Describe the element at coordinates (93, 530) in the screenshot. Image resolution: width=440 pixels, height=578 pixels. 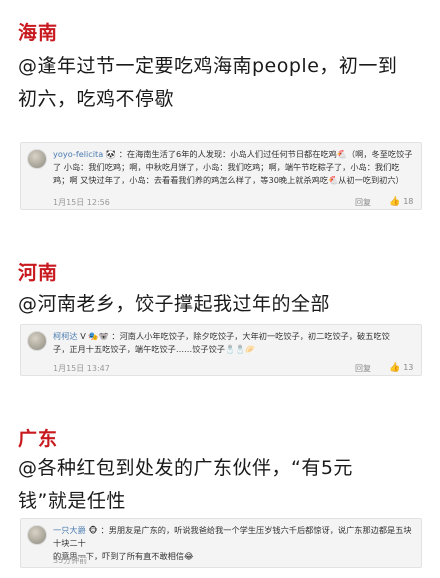
I see `user-badges: 🐵` at that location.